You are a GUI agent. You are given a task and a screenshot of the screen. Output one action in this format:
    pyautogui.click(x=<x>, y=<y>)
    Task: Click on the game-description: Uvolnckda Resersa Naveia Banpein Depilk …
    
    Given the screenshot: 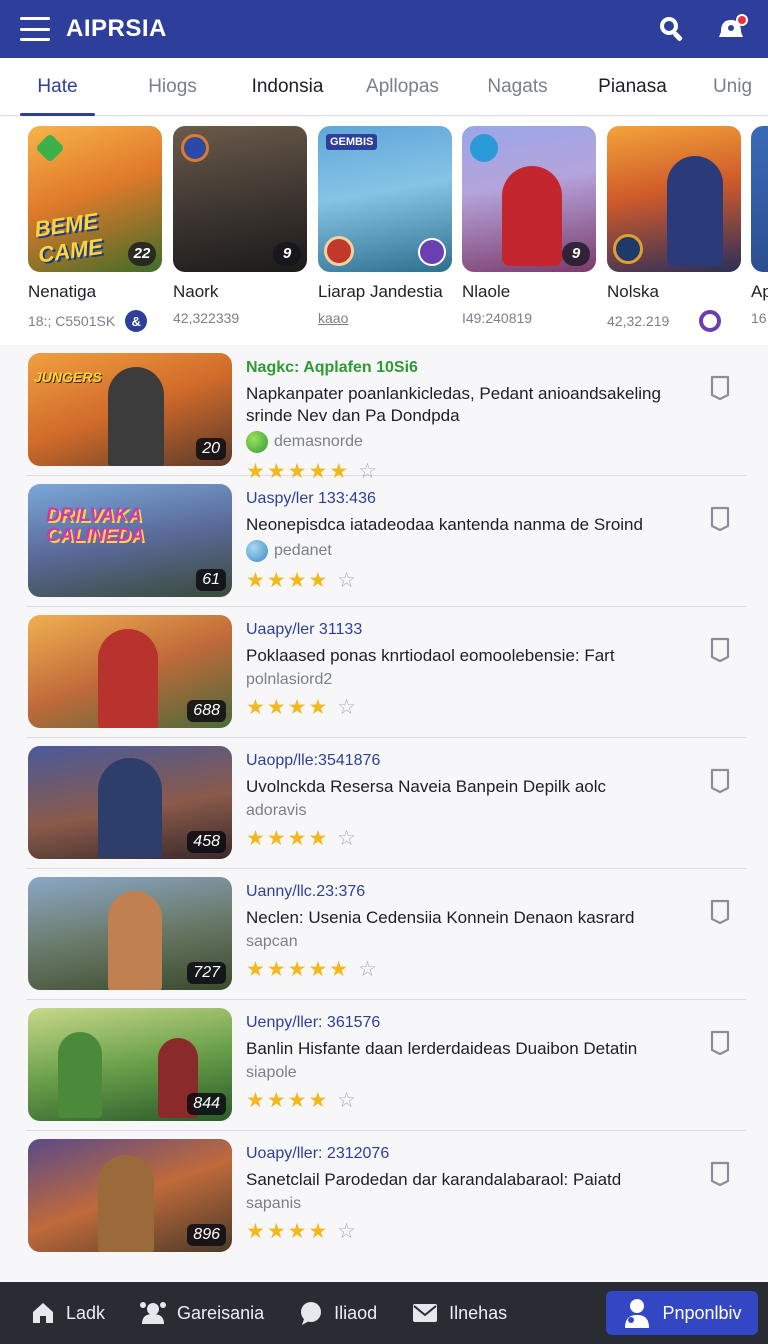 What is the action you would take?
    pyautogui.click(x=426, y=786)
    